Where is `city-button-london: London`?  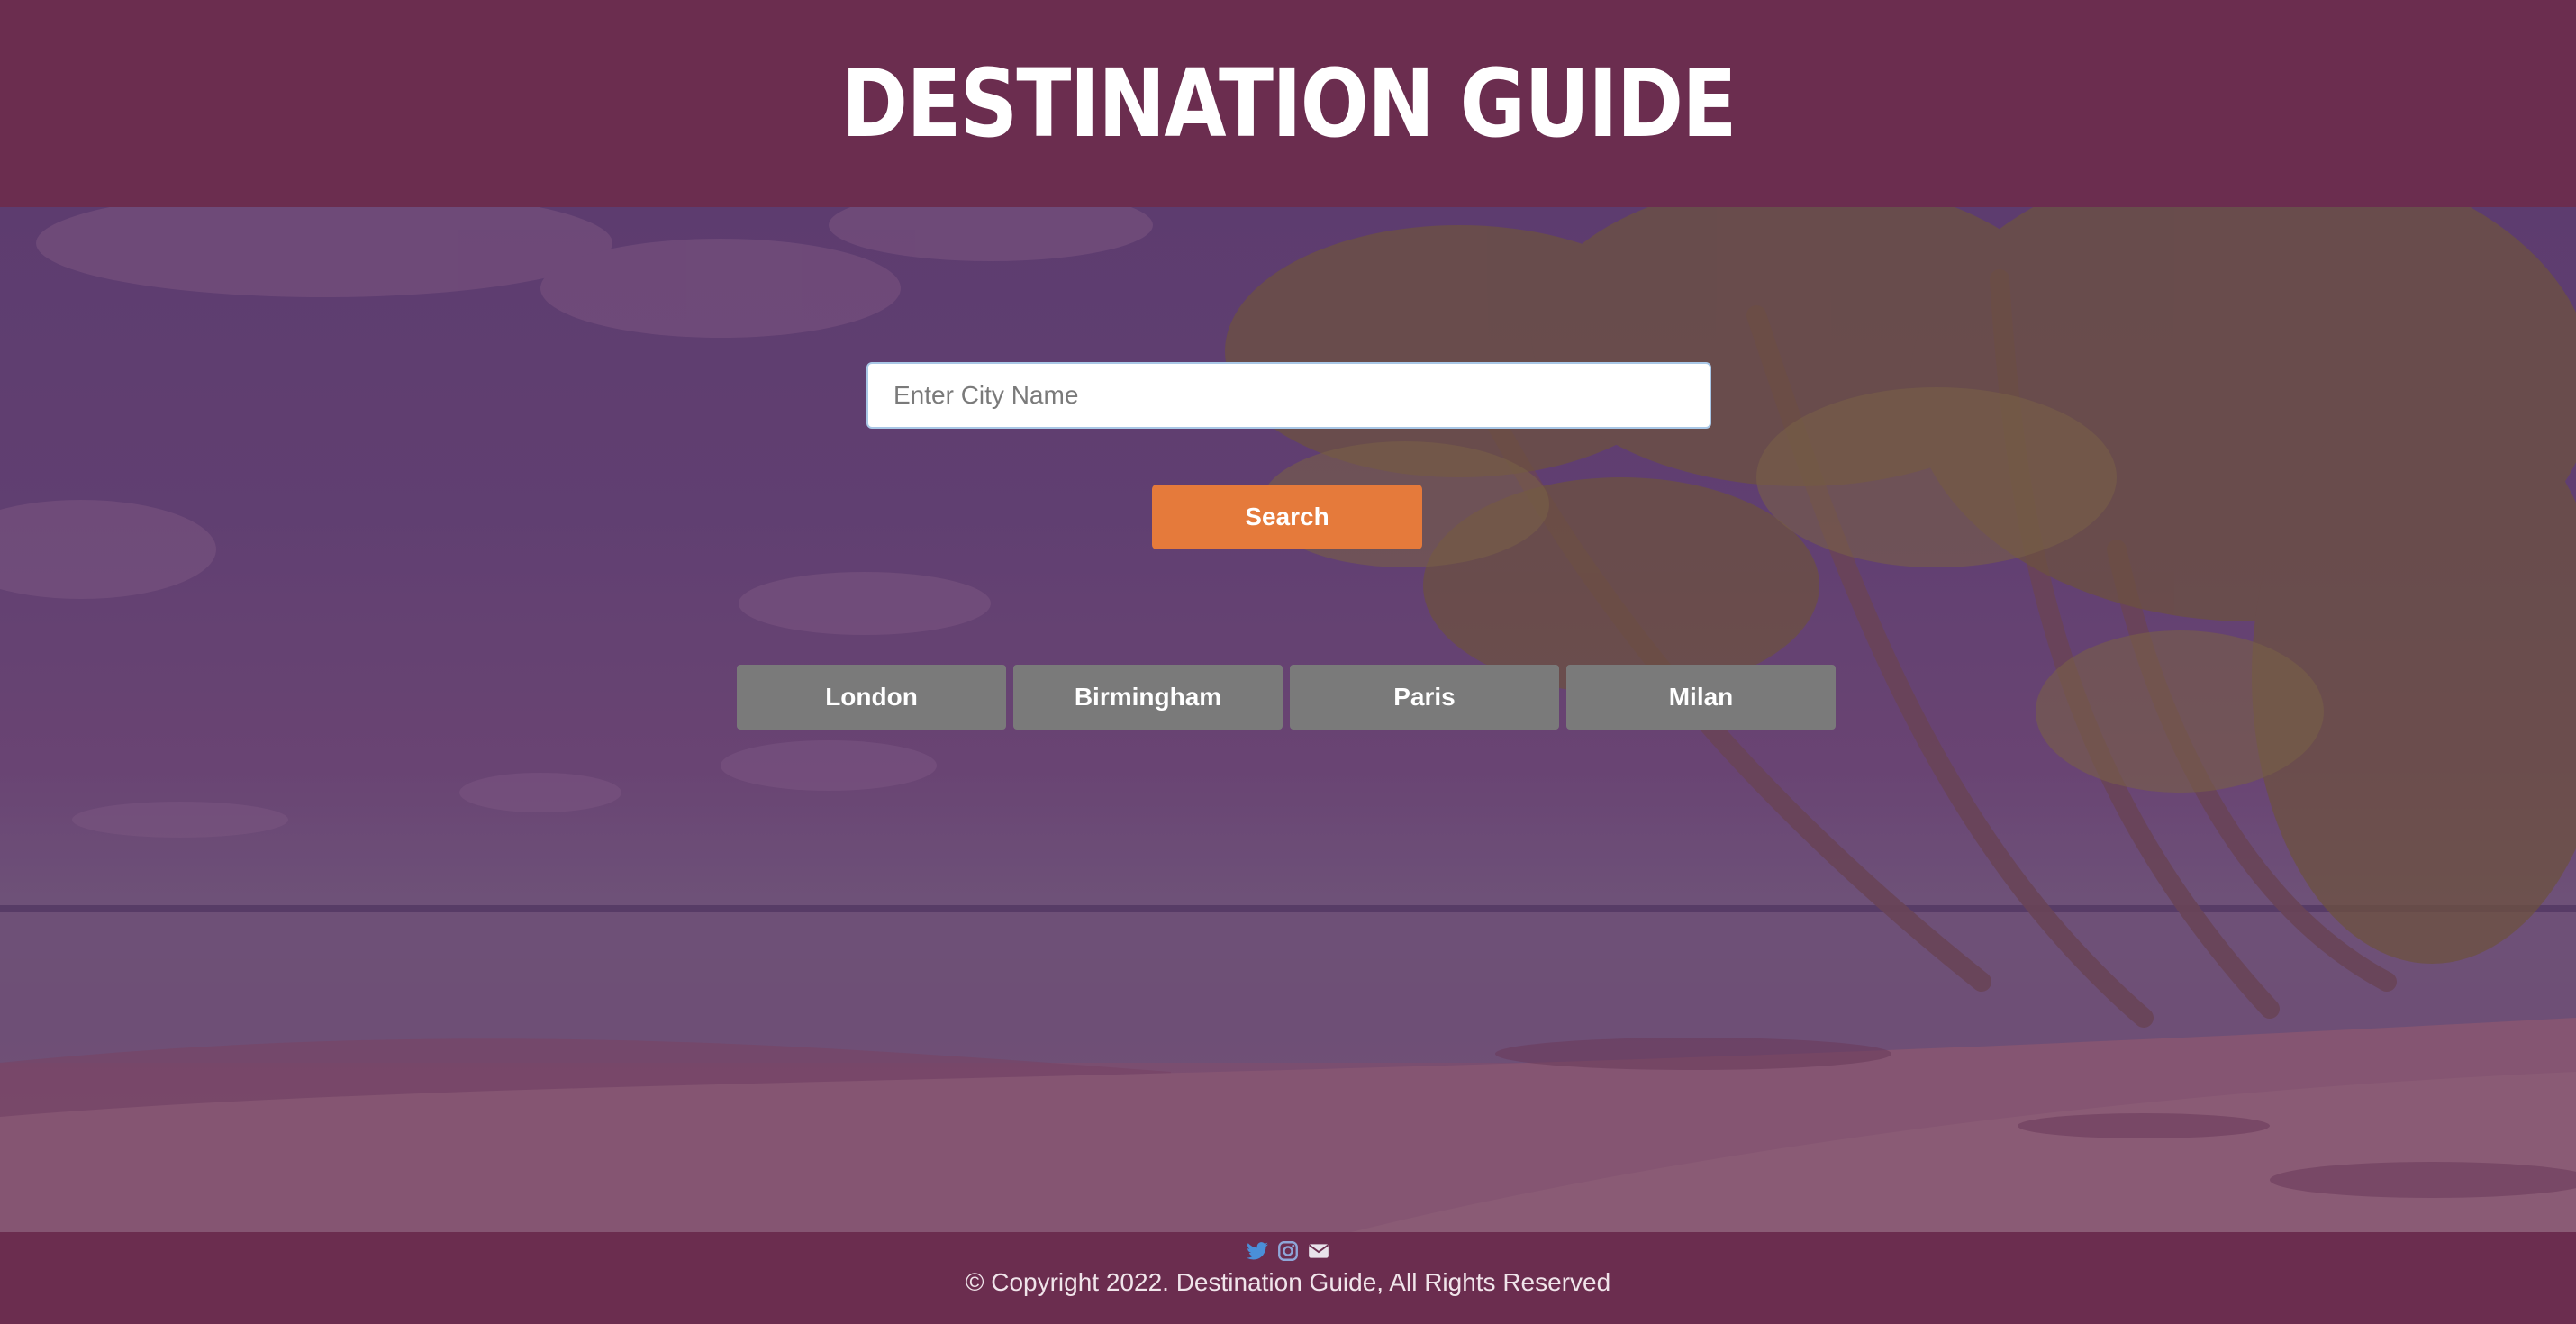
city-button-london: London is located at coordinates (872, 697).